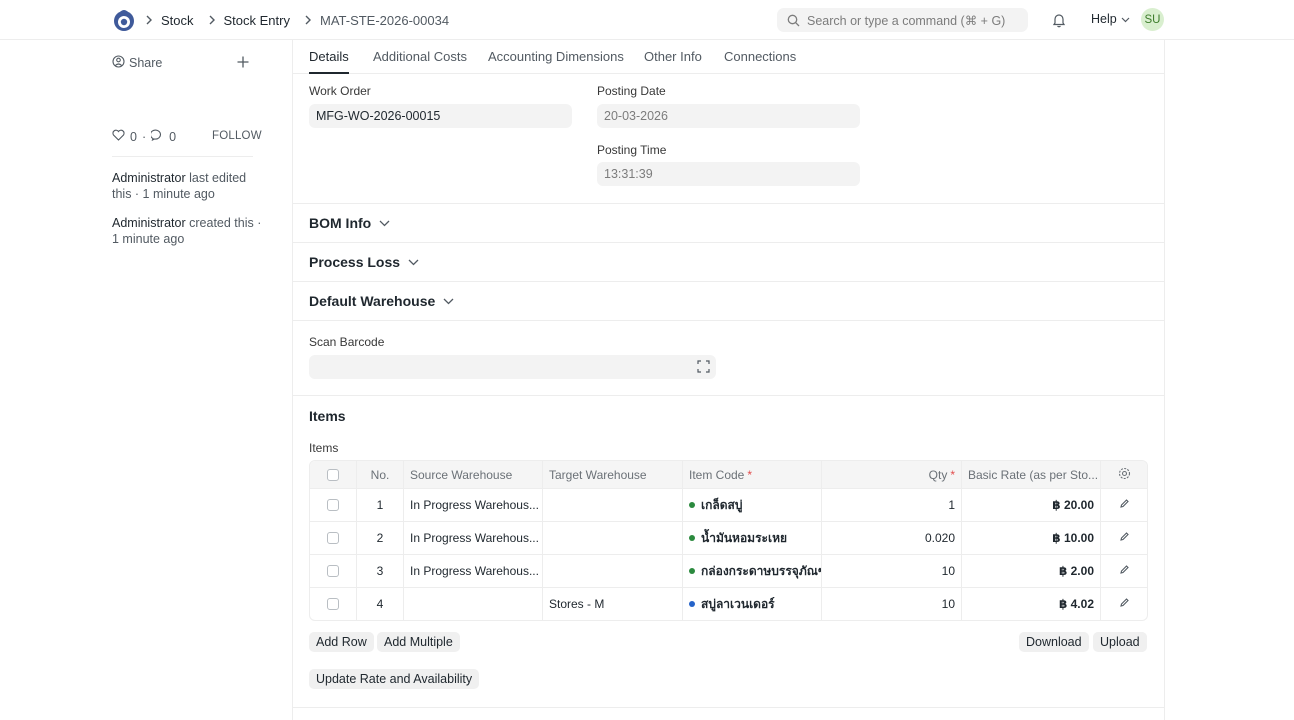 This screenshot has width=1294, height=720. What do you see at coordinates (137, 63) in the screenshot?
I see `share-button: Share` at bounding box center [137, 63].